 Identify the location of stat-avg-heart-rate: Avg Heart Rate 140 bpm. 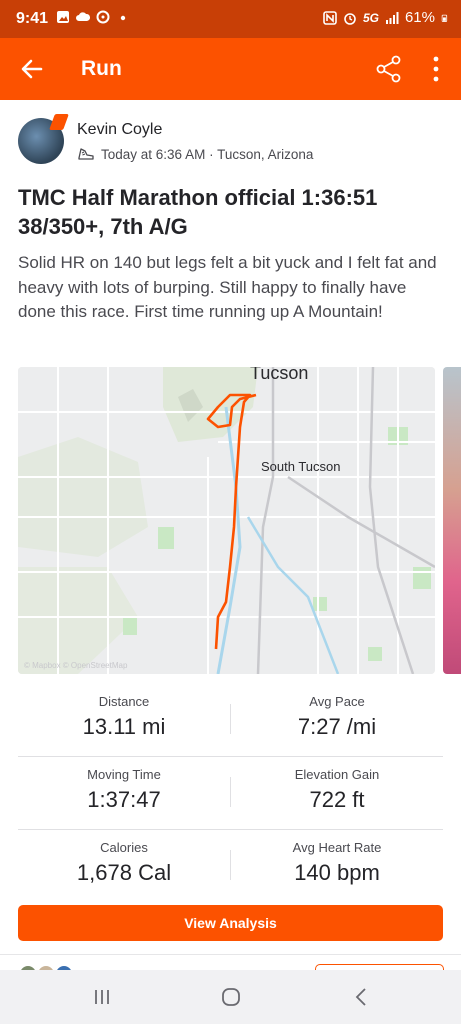
(337, 862).